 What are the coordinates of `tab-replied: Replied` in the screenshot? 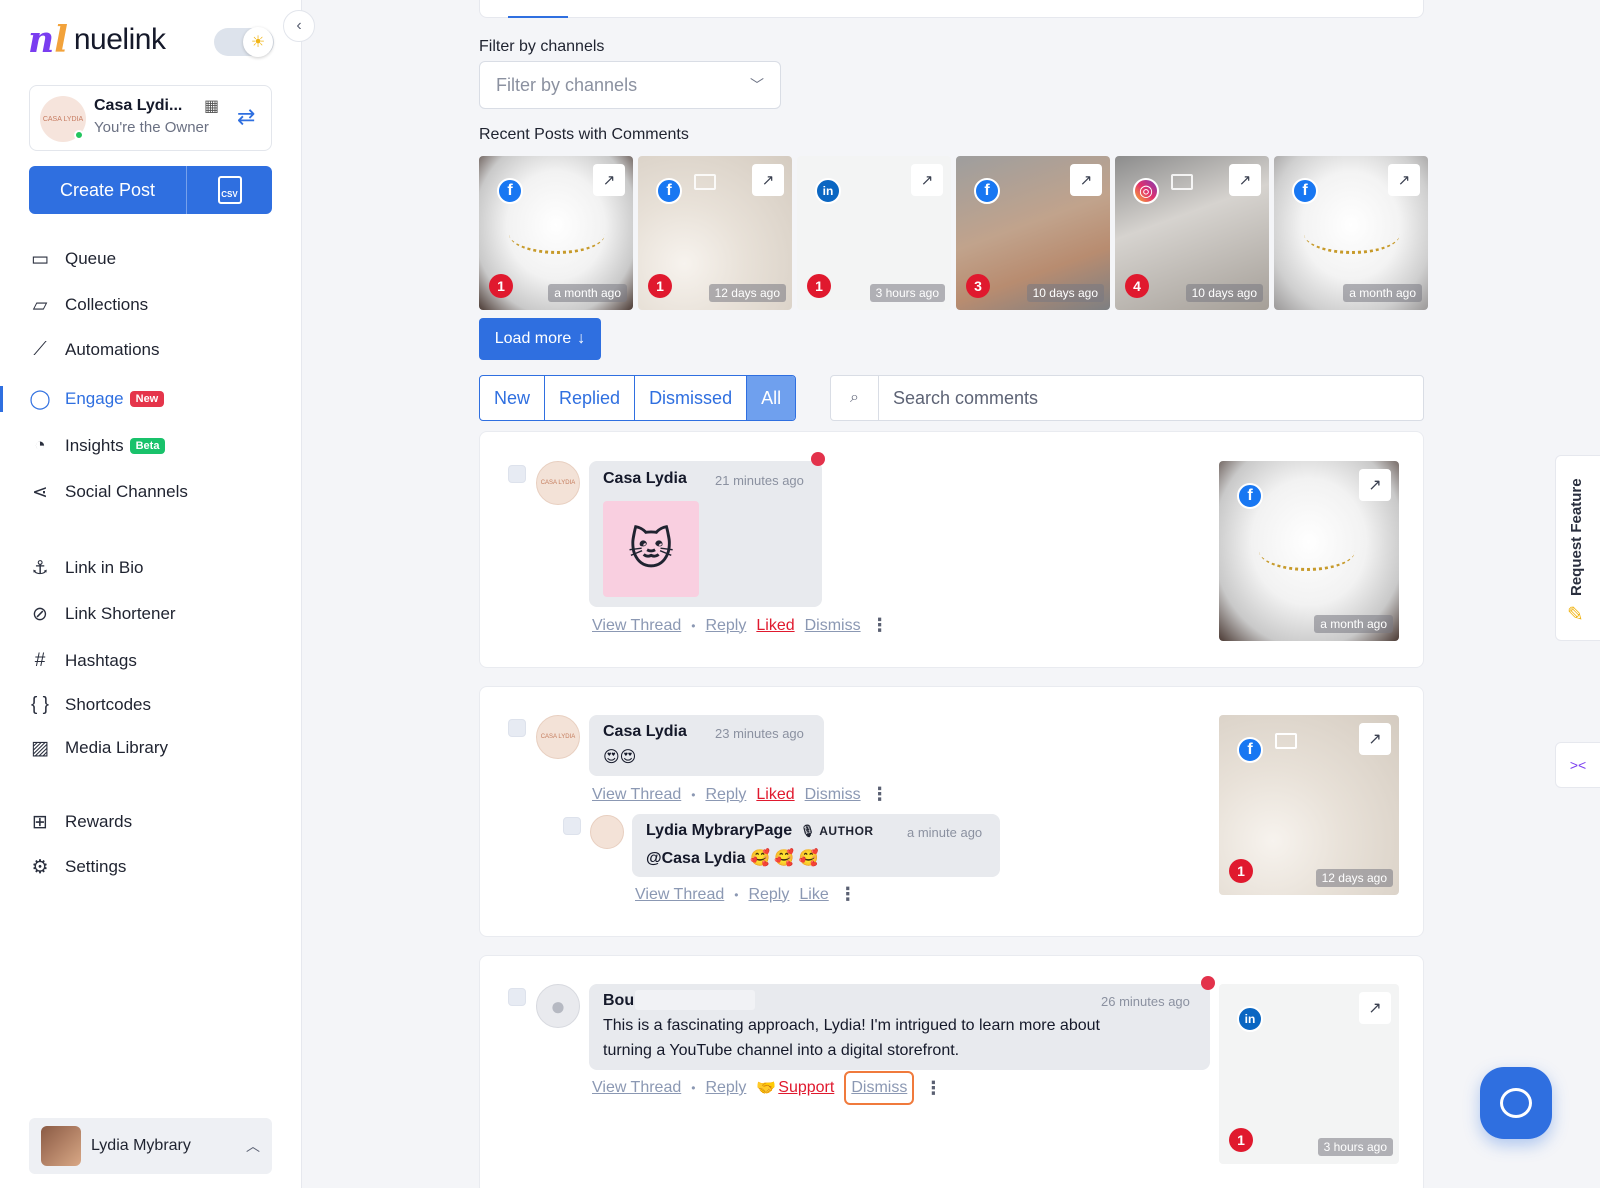 It's located at (590, 398).